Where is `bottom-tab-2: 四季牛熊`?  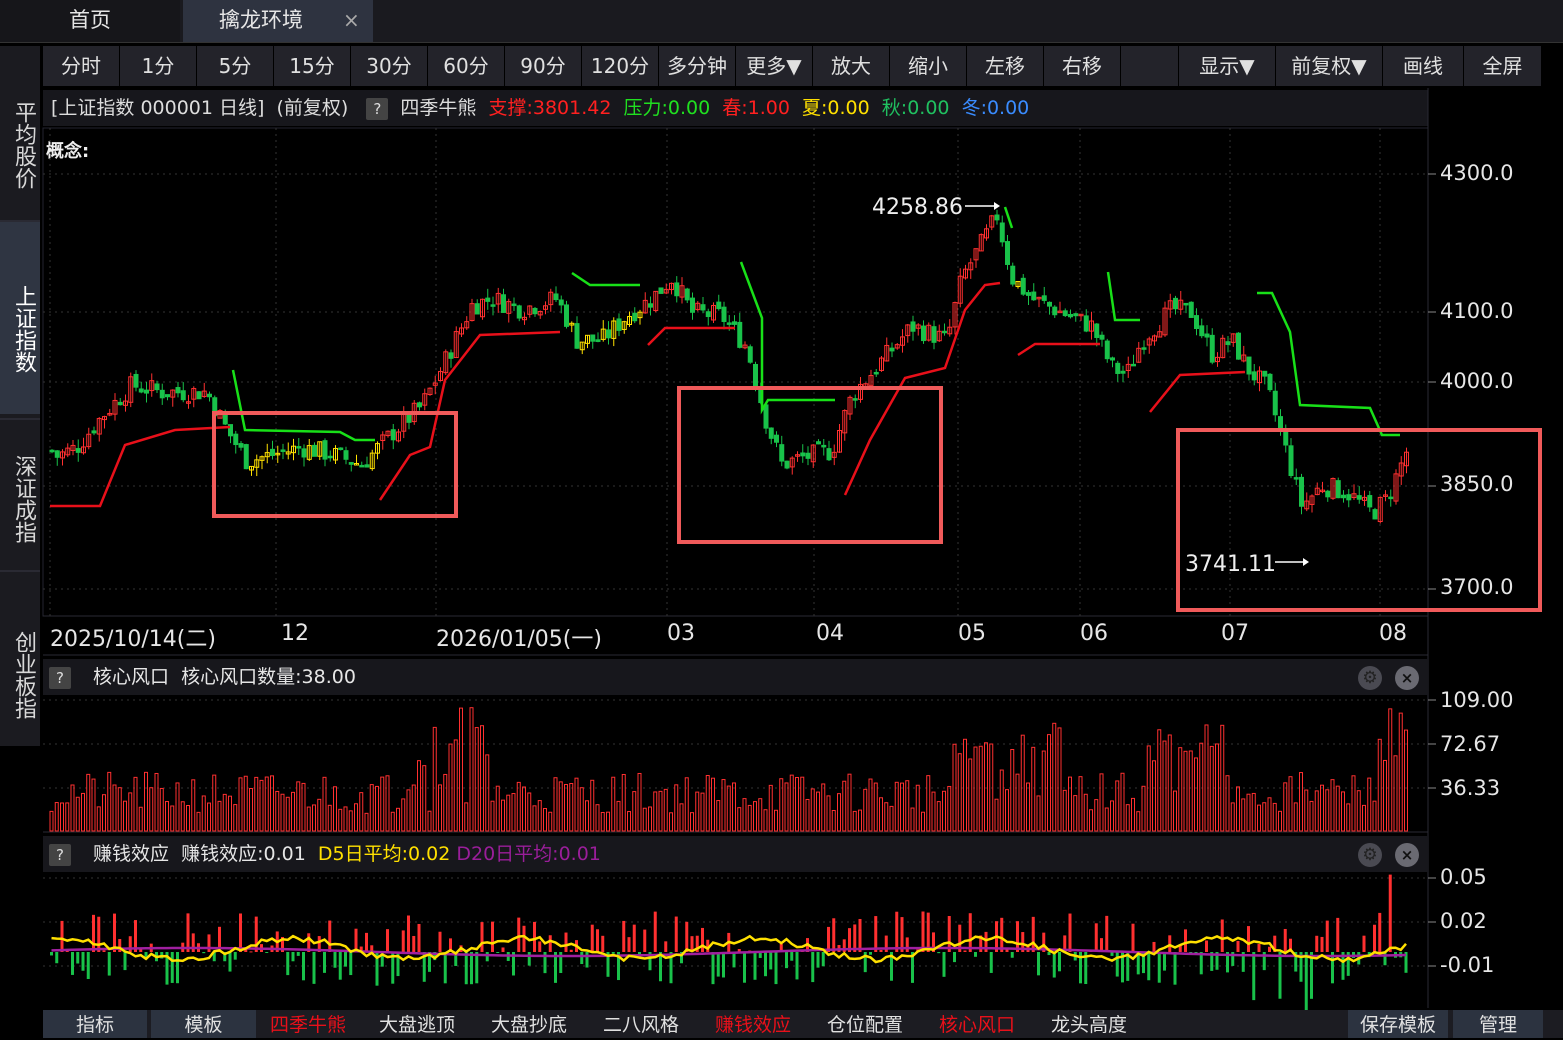 bottom-tab-2: 四季牛熊 is located at coordinates (308, 1024).